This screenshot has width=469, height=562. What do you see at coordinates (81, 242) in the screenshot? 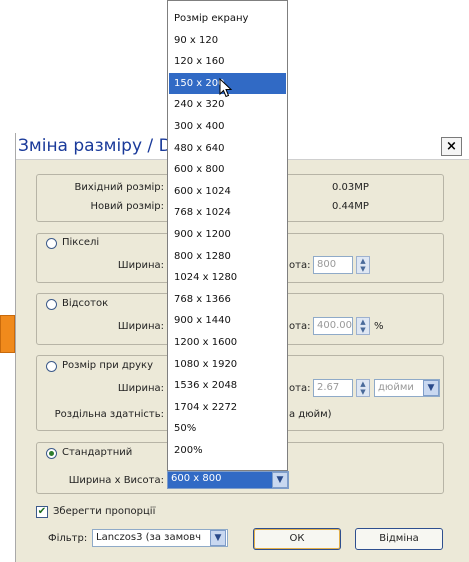
I see `pixels-radio-label: Пікселі` at bounding box center [81, 242].